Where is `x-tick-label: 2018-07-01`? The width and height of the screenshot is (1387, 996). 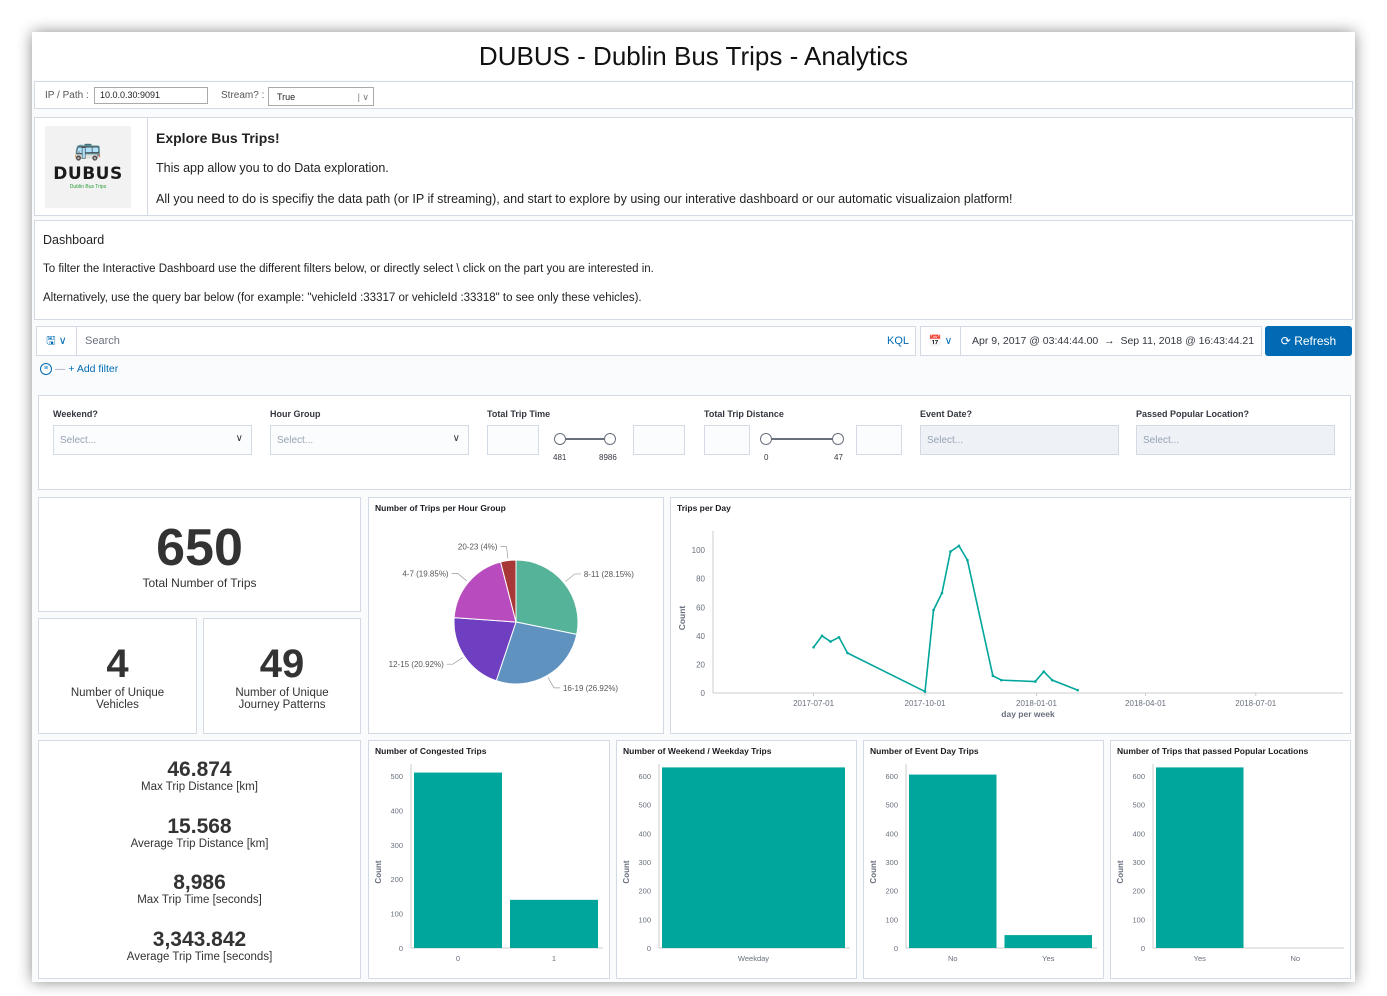
x-tick-label: 2018-07-01 is located at coordinates (1255, 703).